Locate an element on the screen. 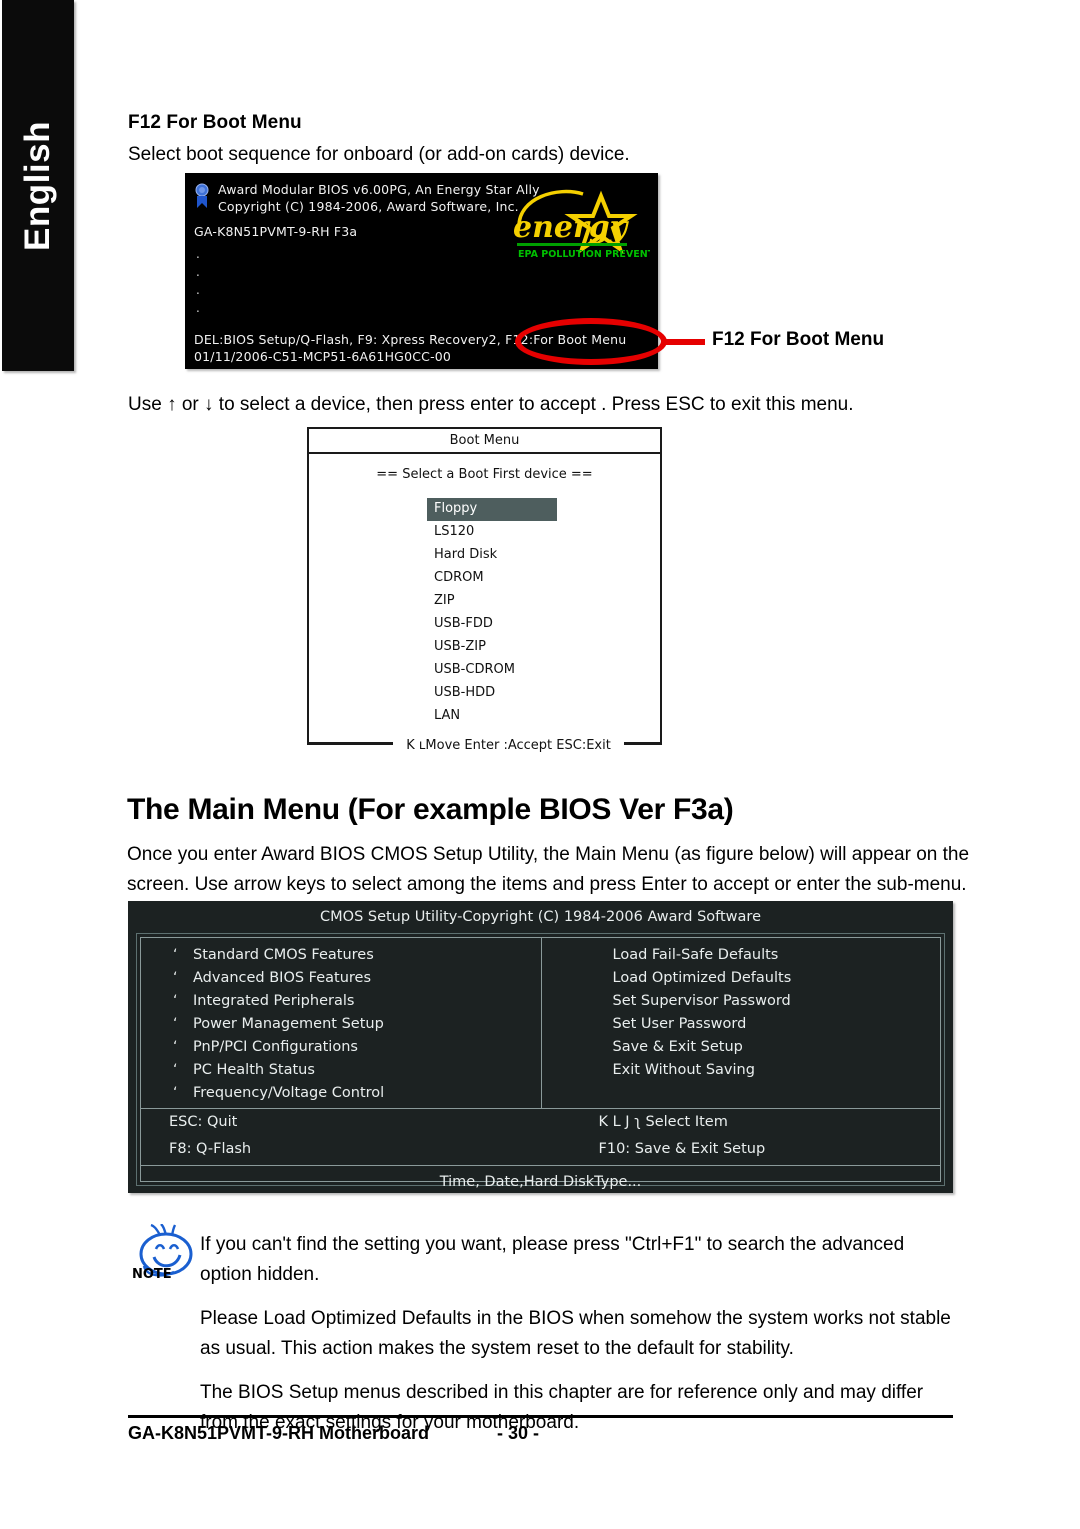 The height and width of the screenshot is (1529, 1080). cmos-item-save-and-exit-setup: Save & Exit Setup is located at coordinates (741, 1047).